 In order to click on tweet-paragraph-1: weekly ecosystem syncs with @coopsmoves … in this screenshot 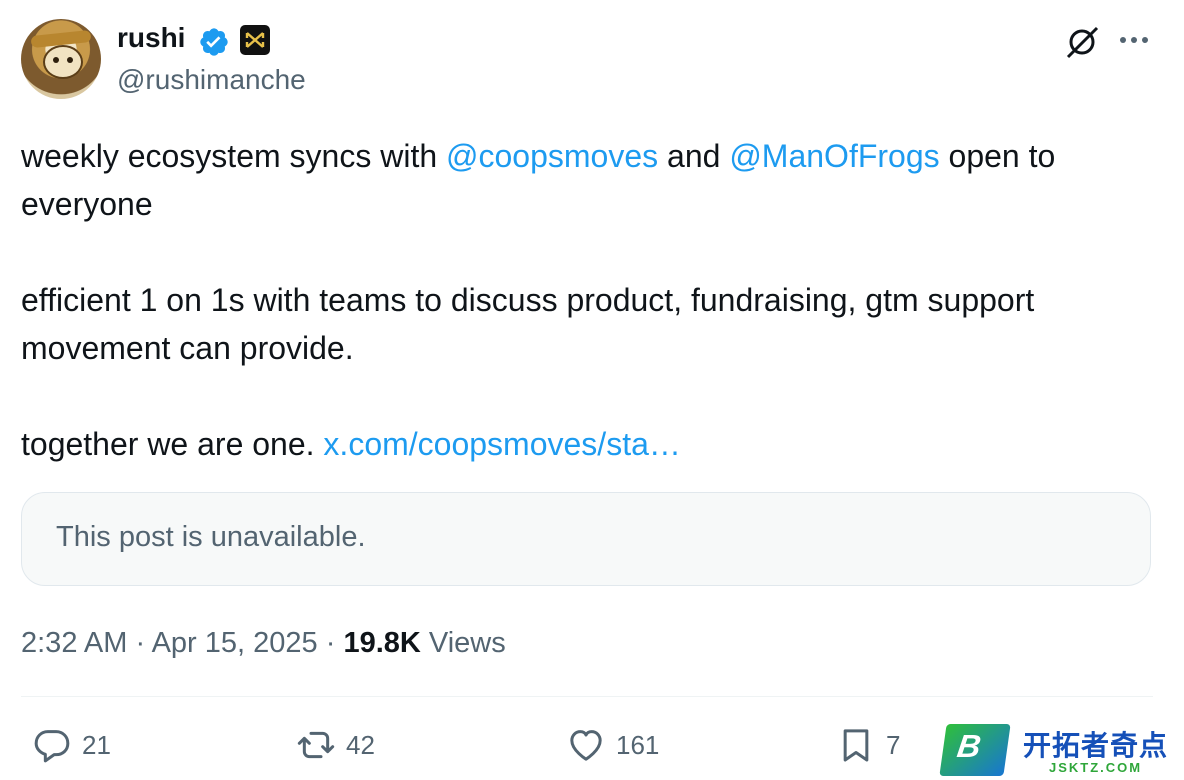, I will do `click(591, 180)`.